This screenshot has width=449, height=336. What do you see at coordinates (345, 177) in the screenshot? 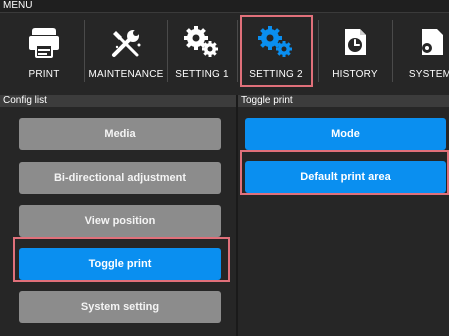
I see `toggle-item-default-print-area: Default print area` at bounding box center [345, 177].